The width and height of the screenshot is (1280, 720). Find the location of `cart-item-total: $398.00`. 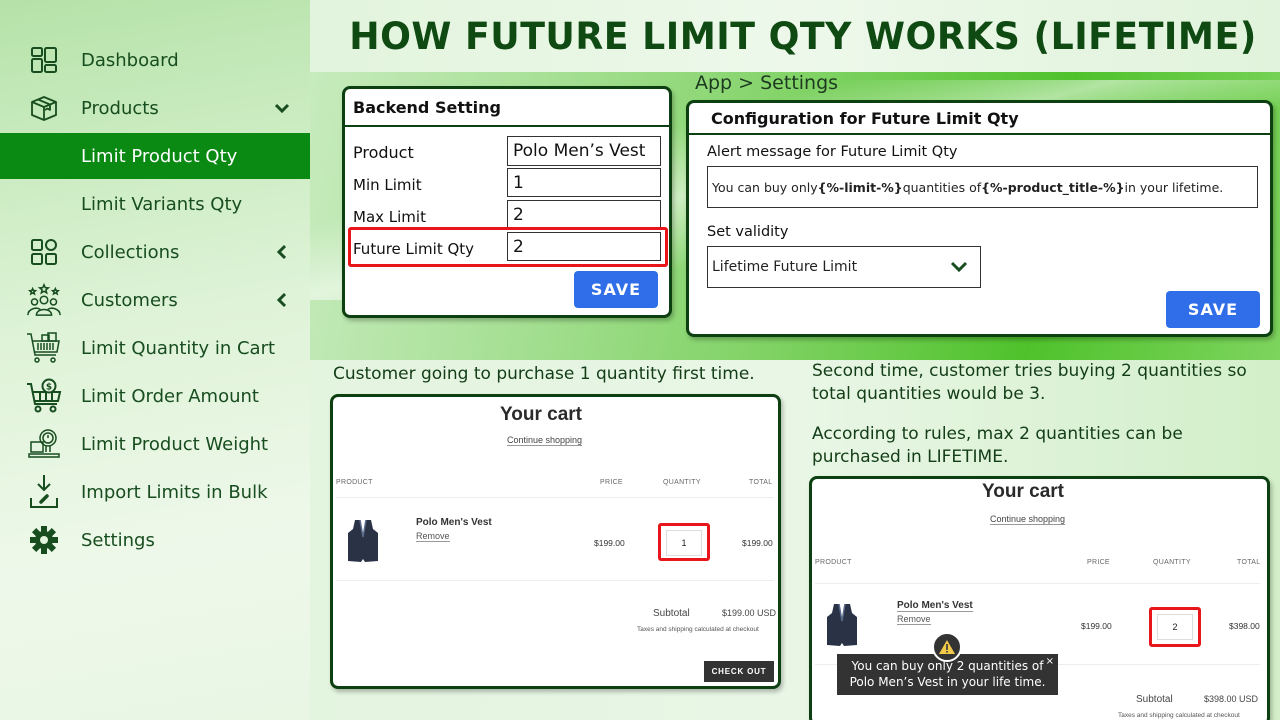

cart-item-total: $398.00 is located at coordinates (1244, 626).